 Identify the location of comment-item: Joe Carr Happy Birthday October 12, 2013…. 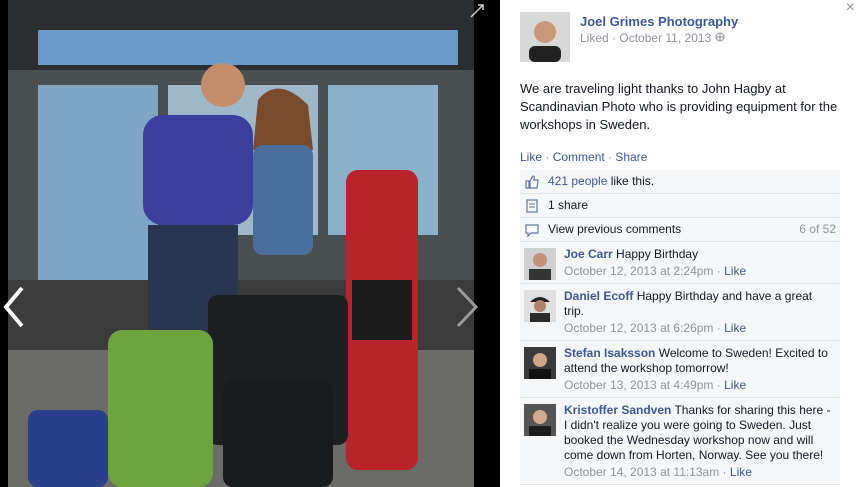
(680, 263).